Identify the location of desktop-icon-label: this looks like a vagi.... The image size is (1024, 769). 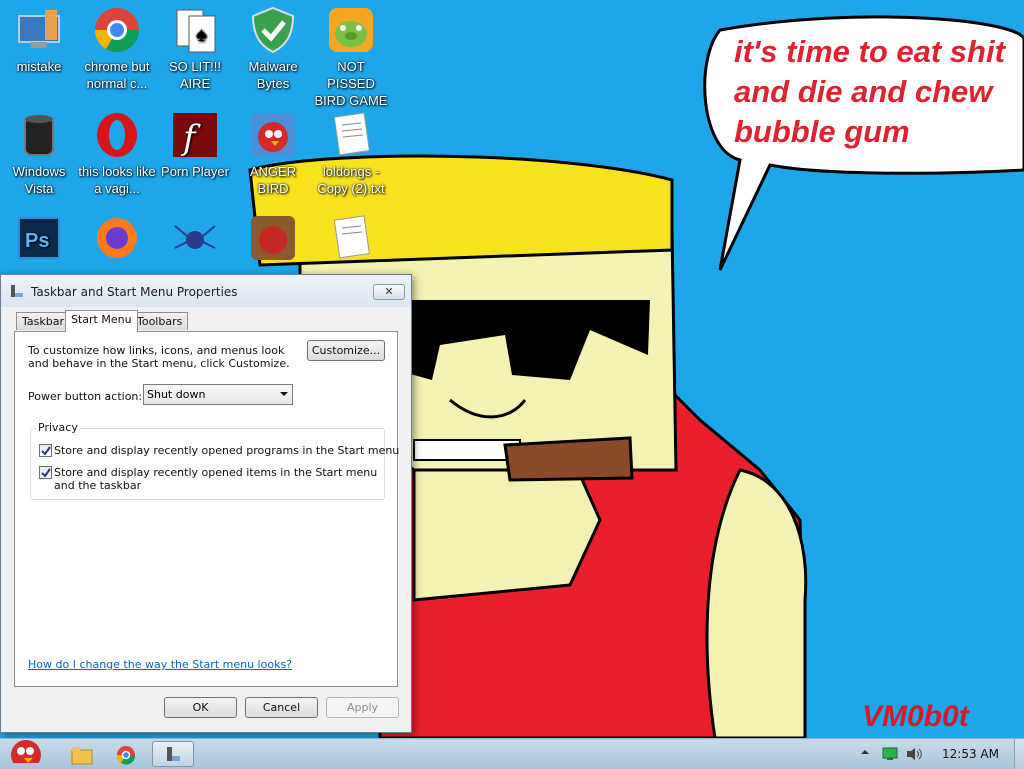
(117, 180).